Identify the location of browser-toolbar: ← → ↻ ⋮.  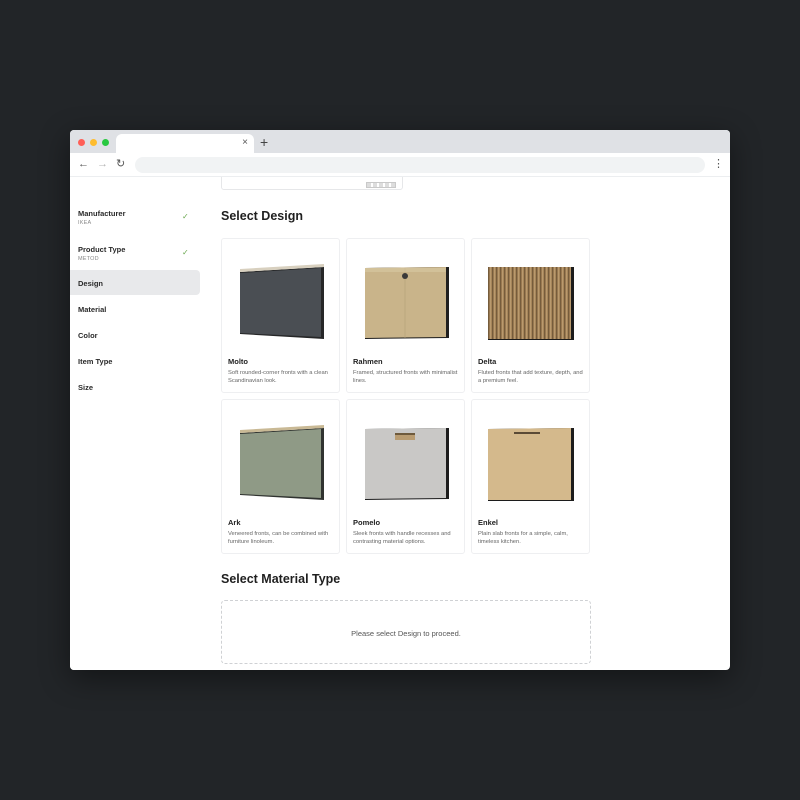
(400, 165).